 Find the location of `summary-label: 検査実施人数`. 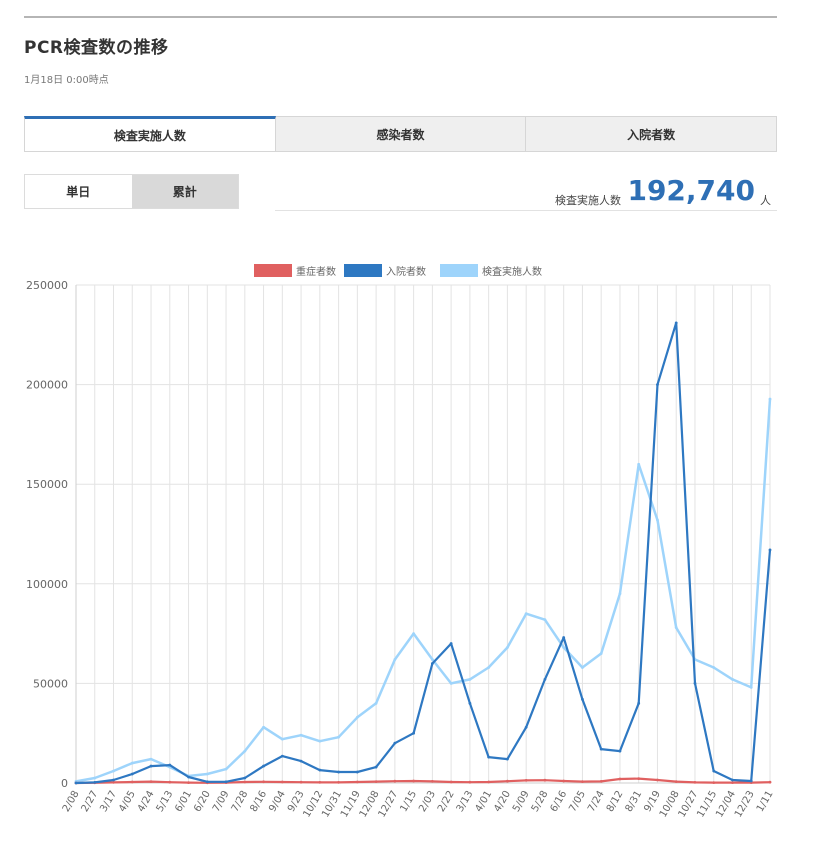

summary-label: 検査実施人数 is located at coordinates (588, 200).